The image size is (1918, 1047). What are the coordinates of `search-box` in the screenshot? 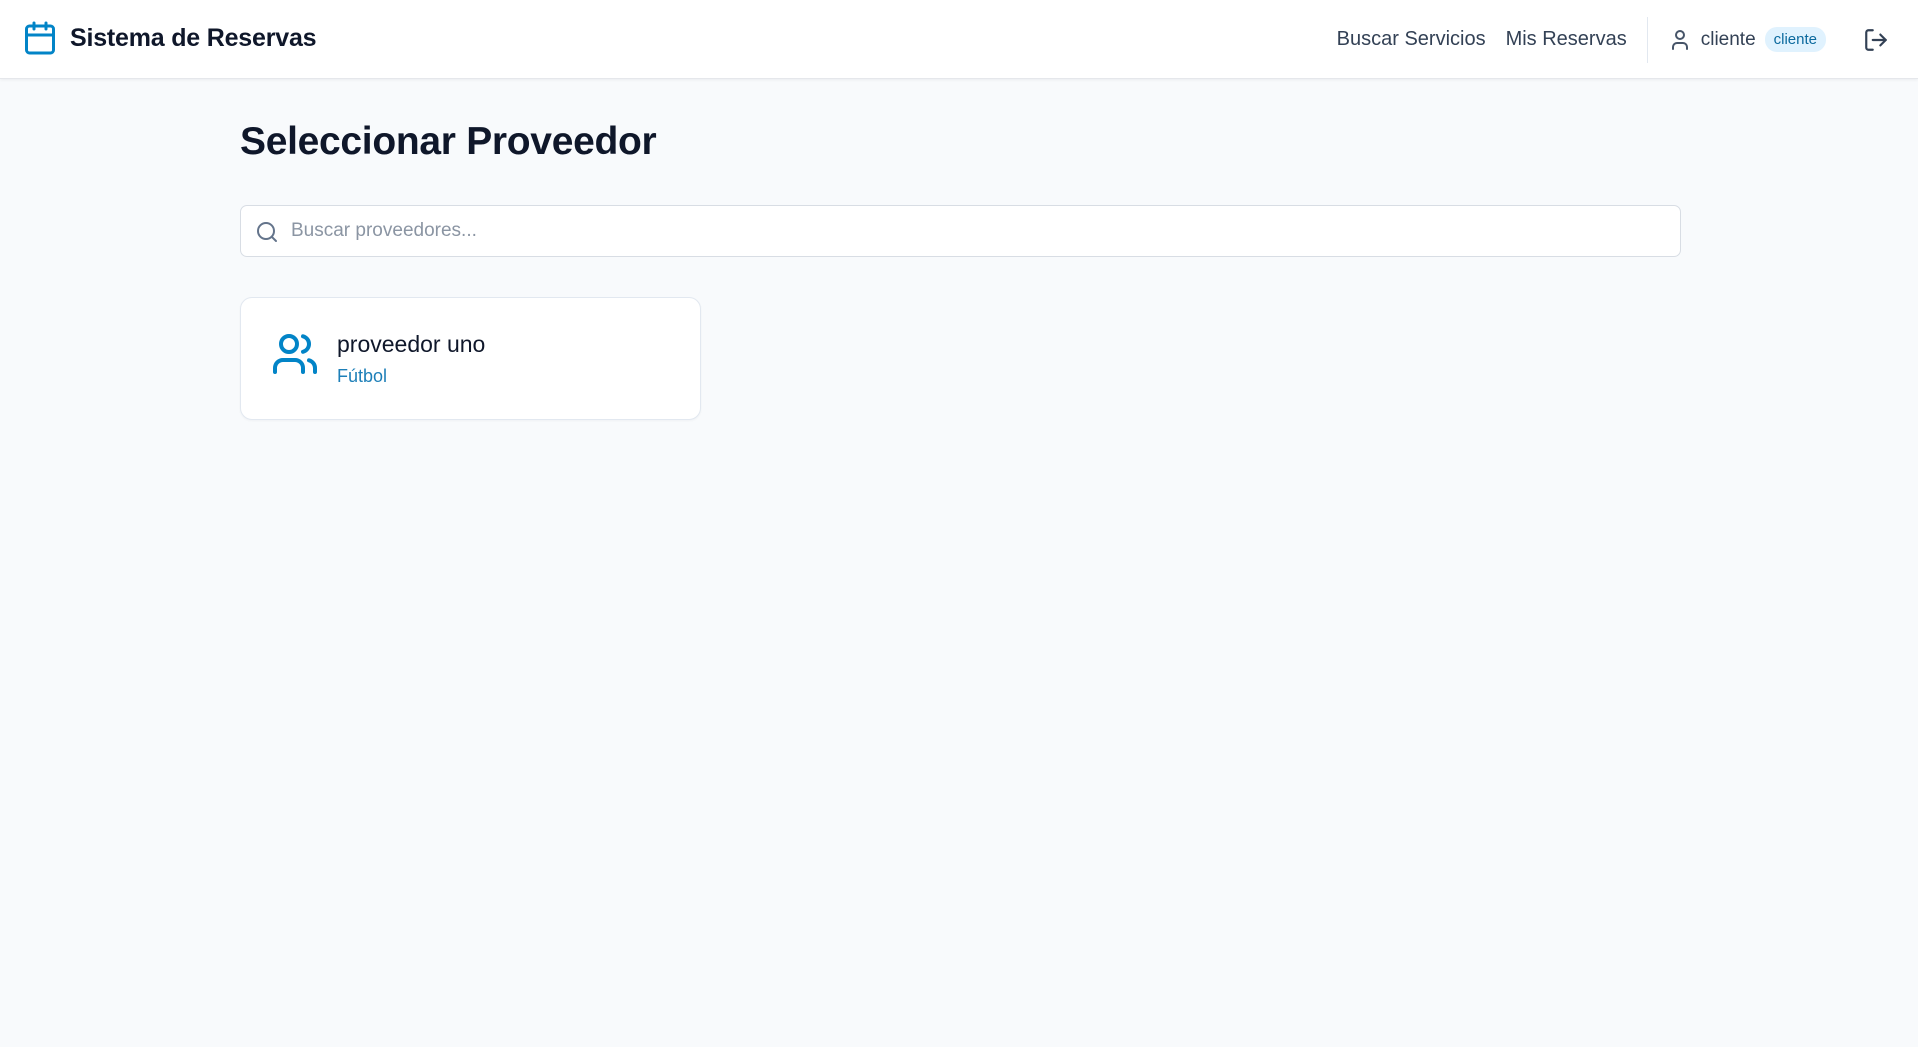 It's located at (960, 231).